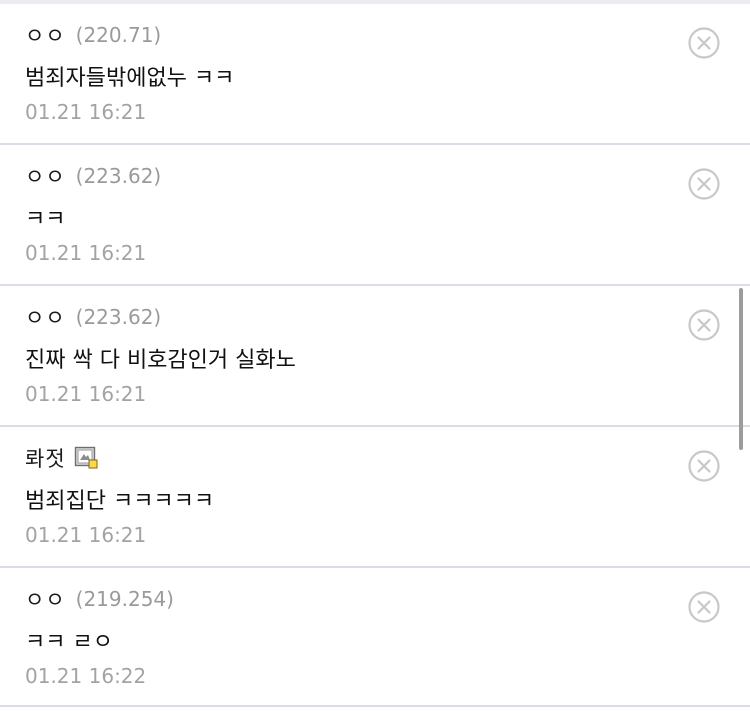  I want to click on comment-text: ㅋㅋ ㄹㅇ, so click(69, 642).